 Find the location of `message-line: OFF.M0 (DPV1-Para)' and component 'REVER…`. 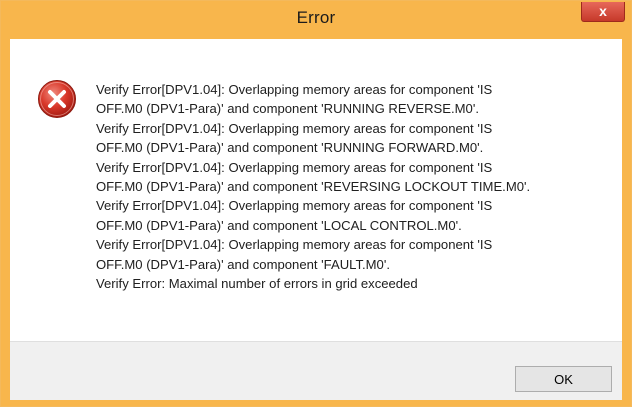

message-line: OFF.M0 (DPV1-Para)' and component 'REVER… is located at coordinates (313, 187).